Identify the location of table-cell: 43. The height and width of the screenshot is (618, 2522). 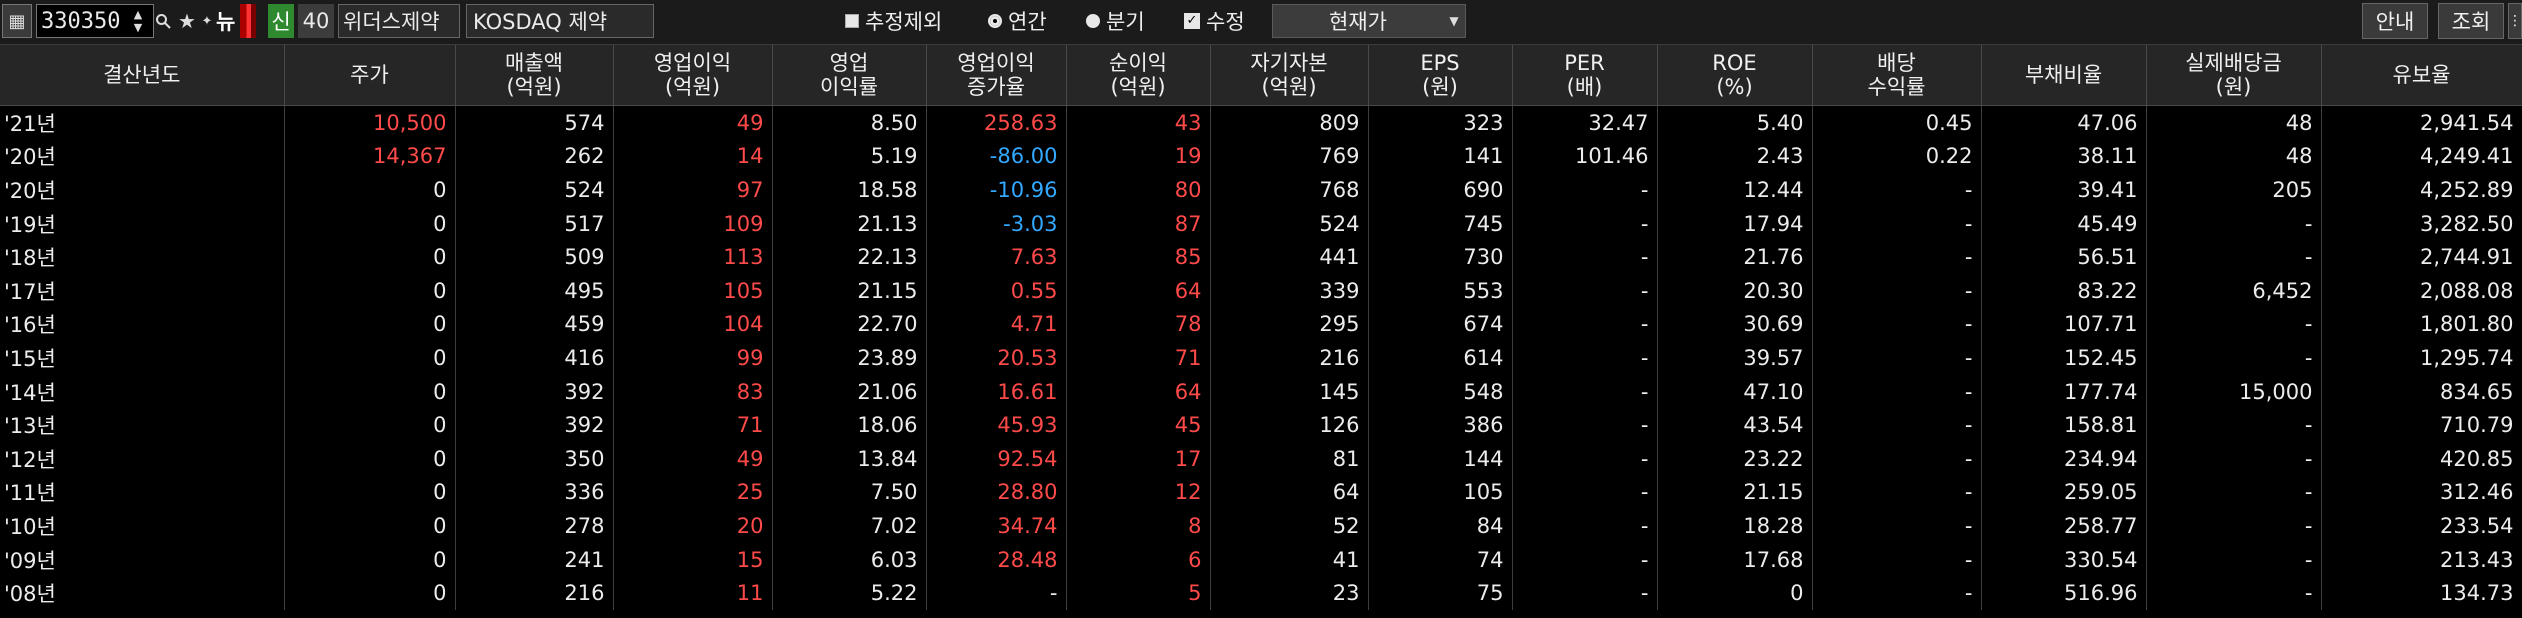
(1138, 122).